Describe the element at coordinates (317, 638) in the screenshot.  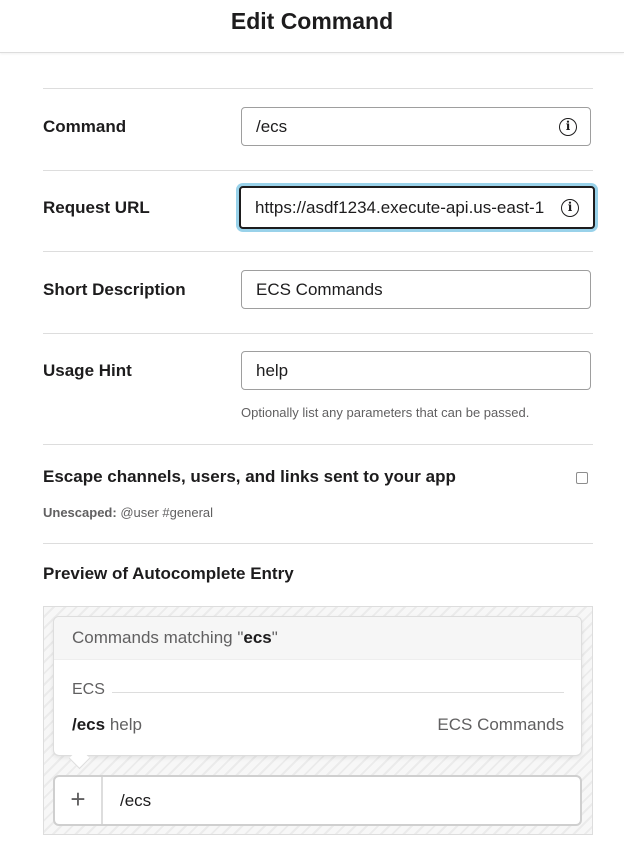
I see `autocomplete-header: Commands matching "ecs"` at that location.